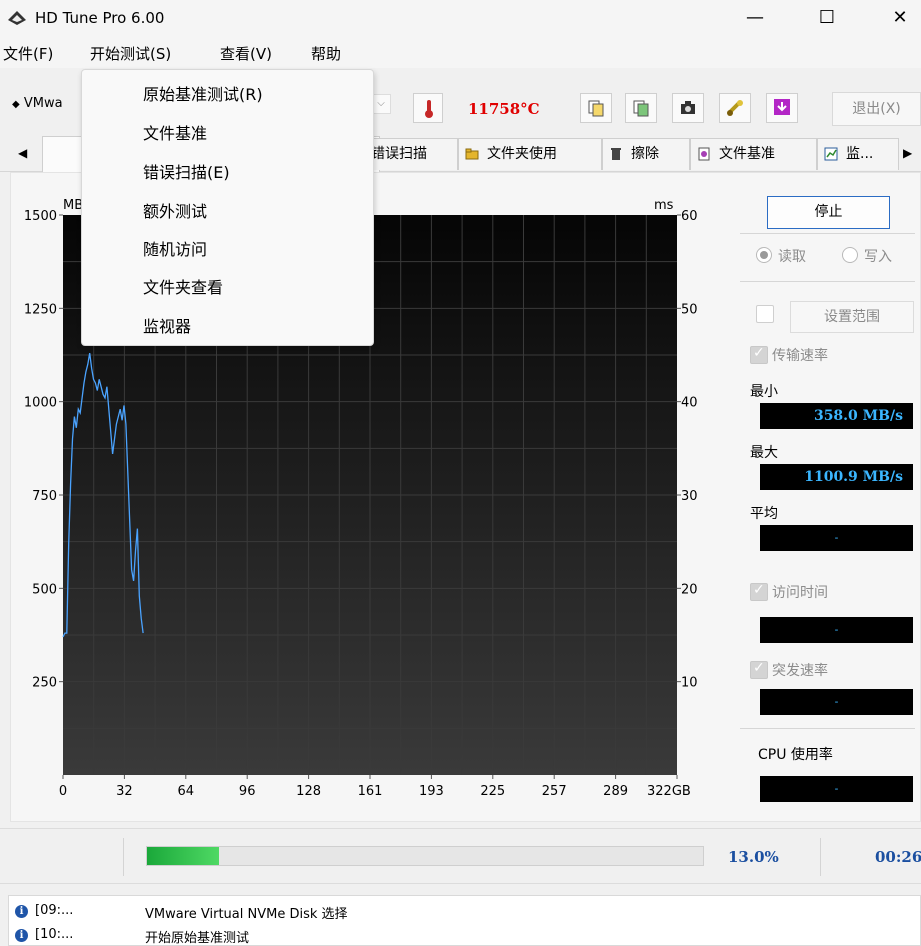 This screenshot has width=921, height=946. What do you see at coordinates (900, 18) in the screenshot?
I see `close-button: ✕` at bounding box center [900, 18].